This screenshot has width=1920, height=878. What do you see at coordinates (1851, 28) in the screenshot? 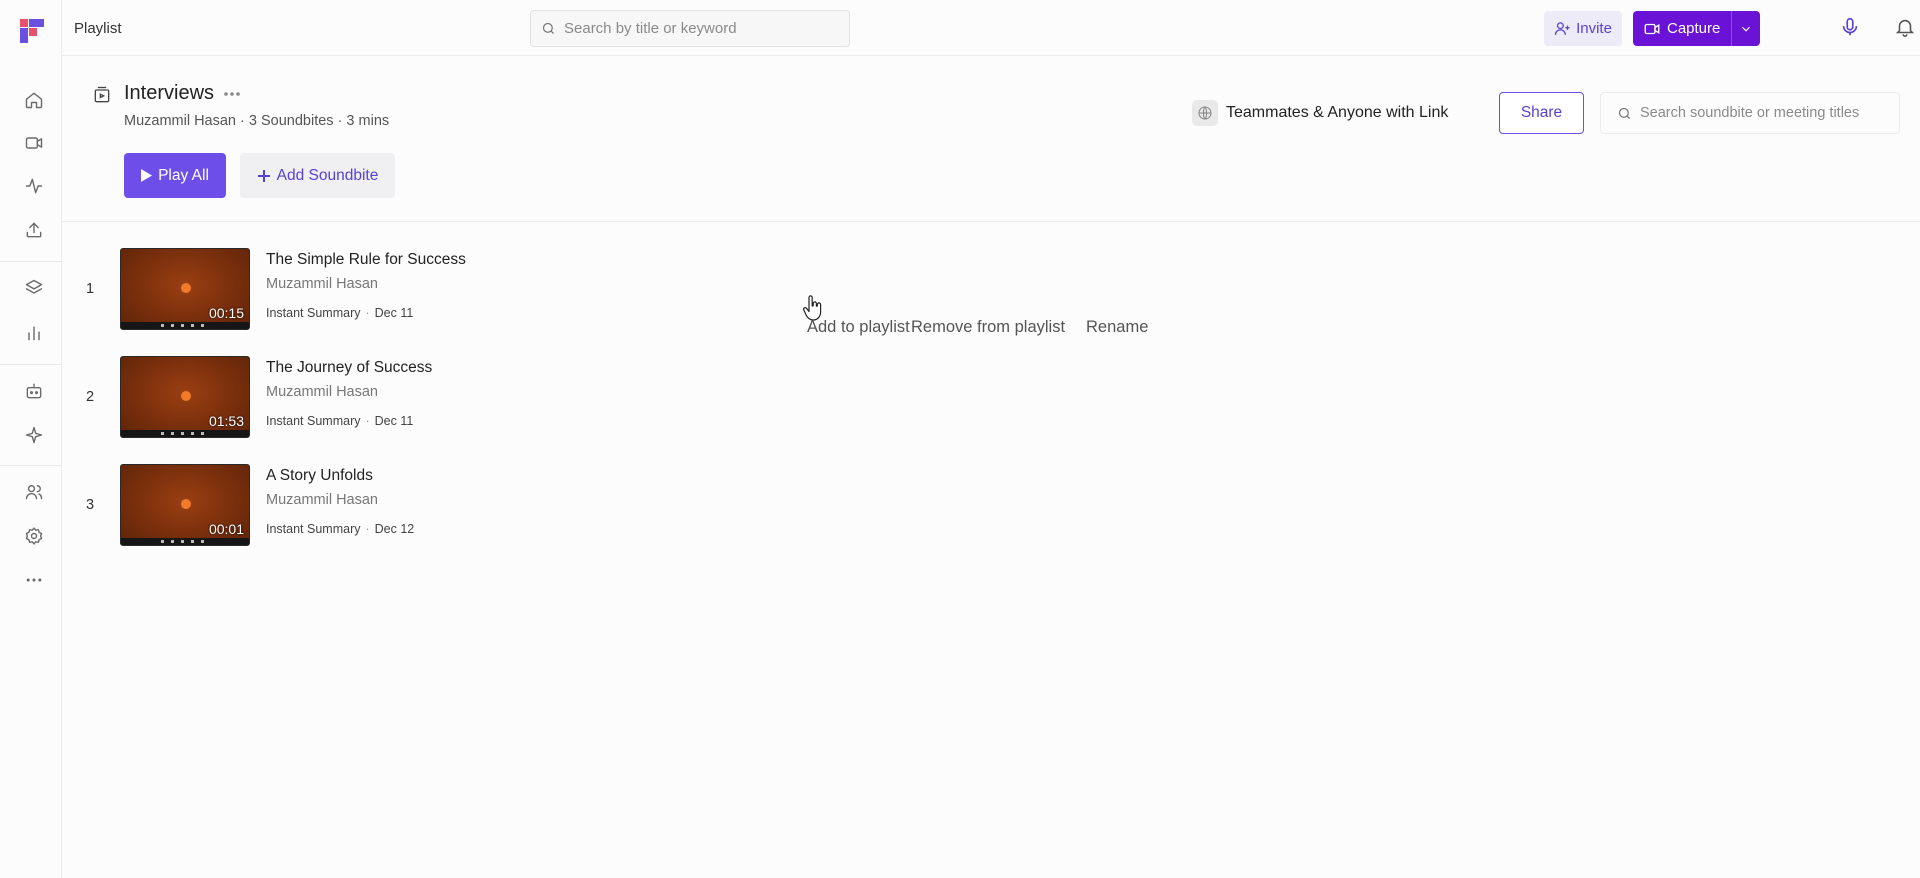
I see `mic-icon` at bounding box center [1851, 28].